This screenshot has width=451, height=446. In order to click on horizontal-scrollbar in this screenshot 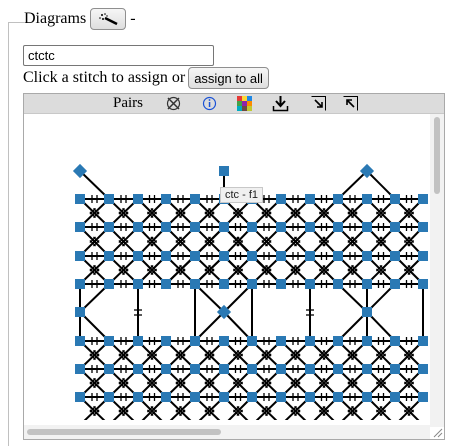, I will do `click(227, 432)`.